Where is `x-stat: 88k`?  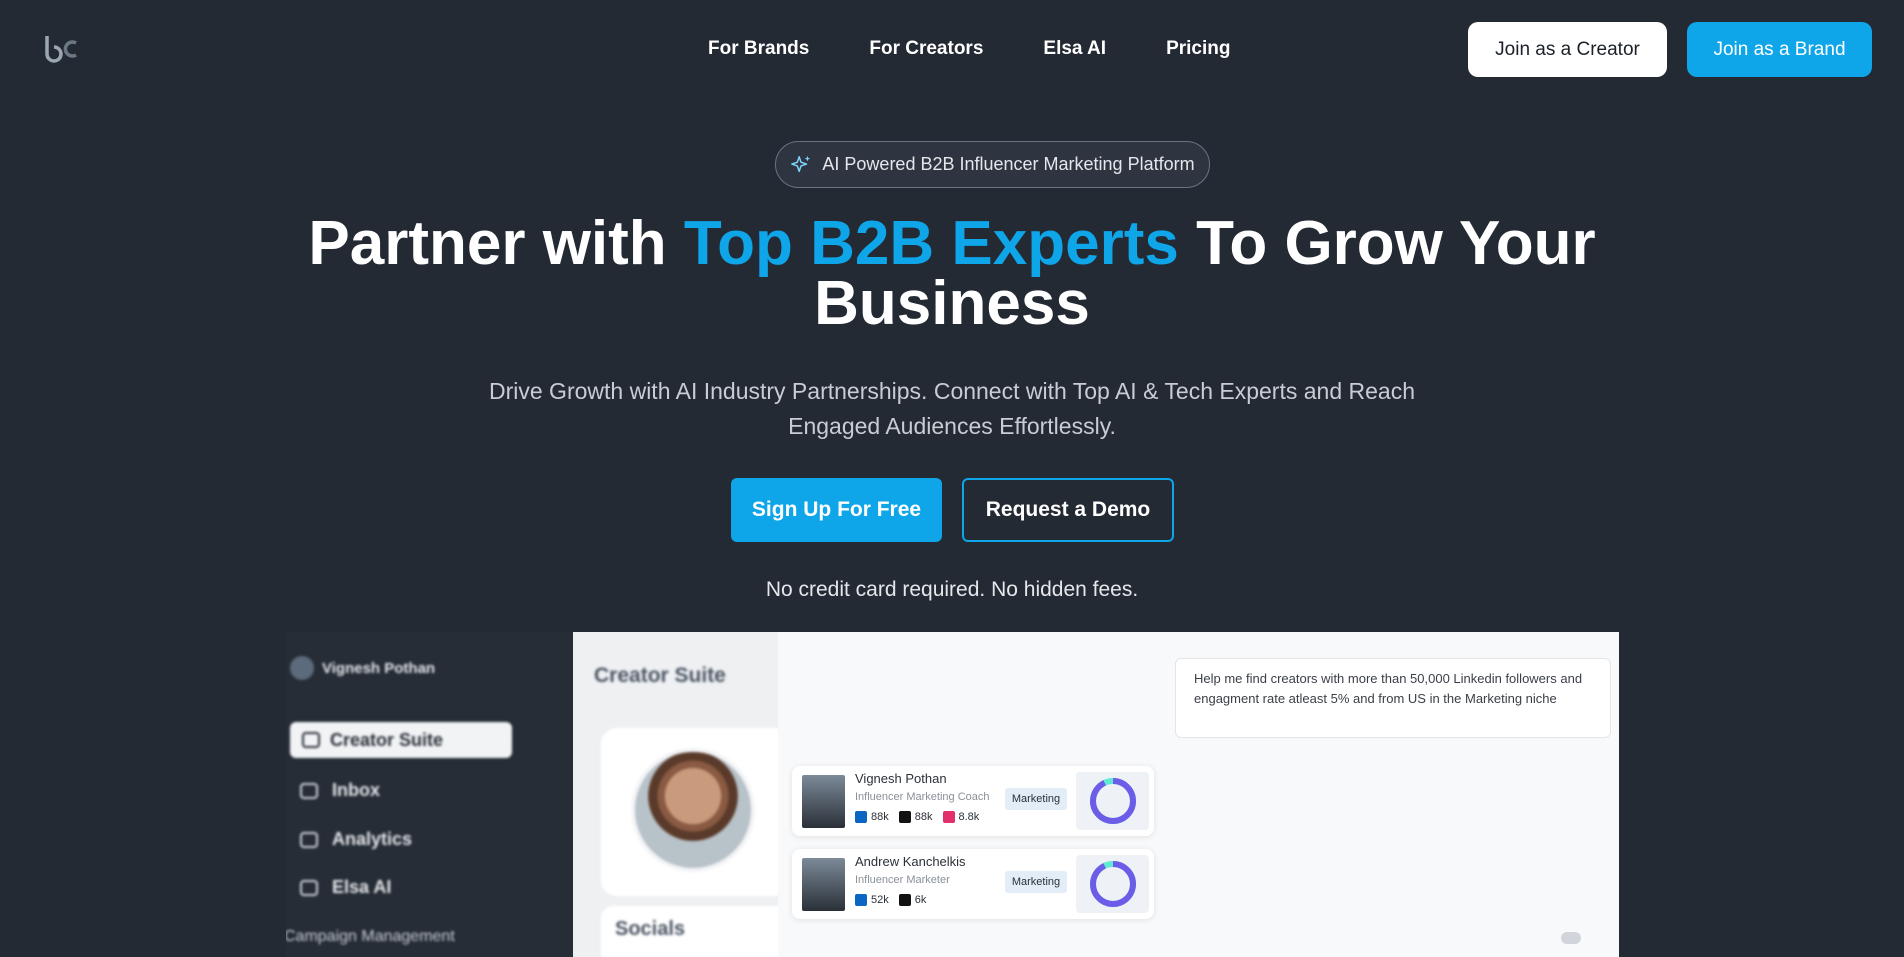 x-stat: 88k is located at coordinates (915, 817).